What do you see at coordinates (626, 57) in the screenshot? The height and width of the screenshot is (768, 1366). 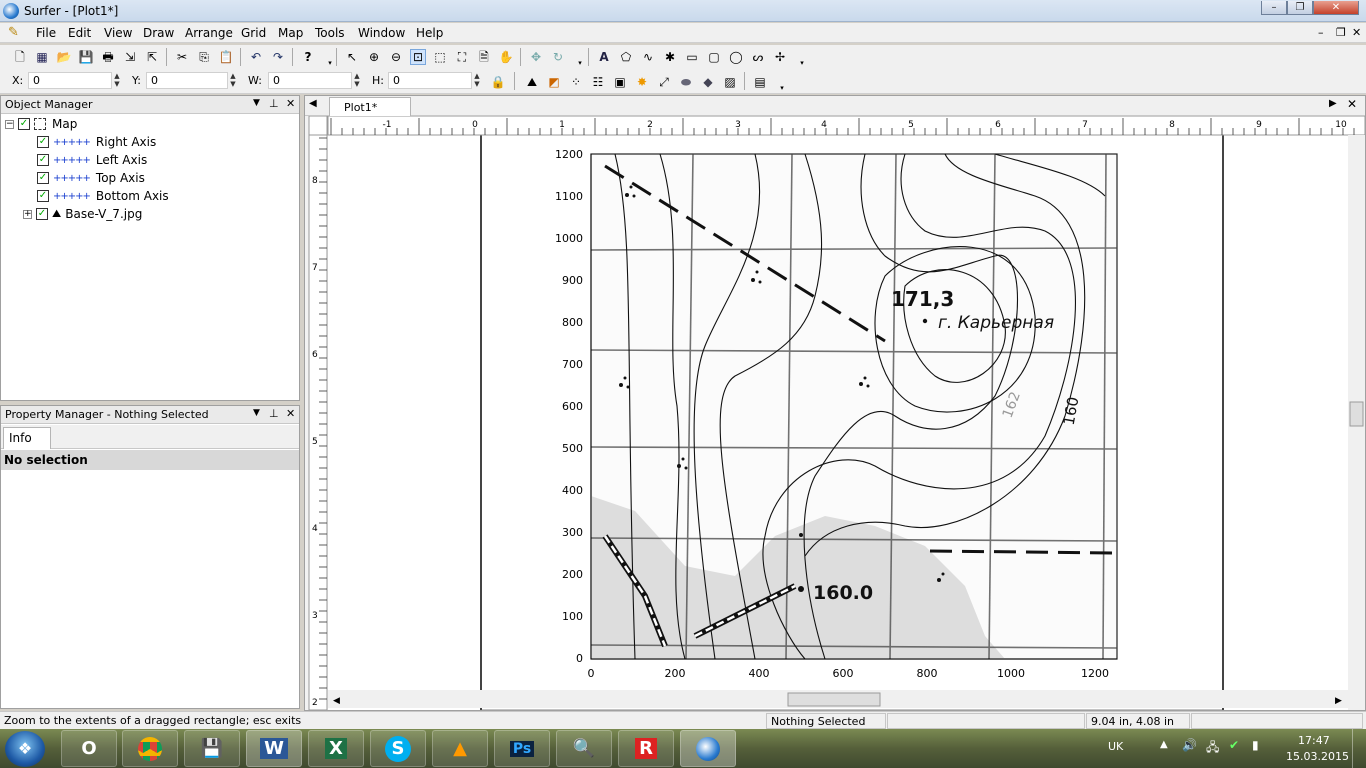 I see `polygon-tool-icon: ⬠` at bounding box center [626, 57].